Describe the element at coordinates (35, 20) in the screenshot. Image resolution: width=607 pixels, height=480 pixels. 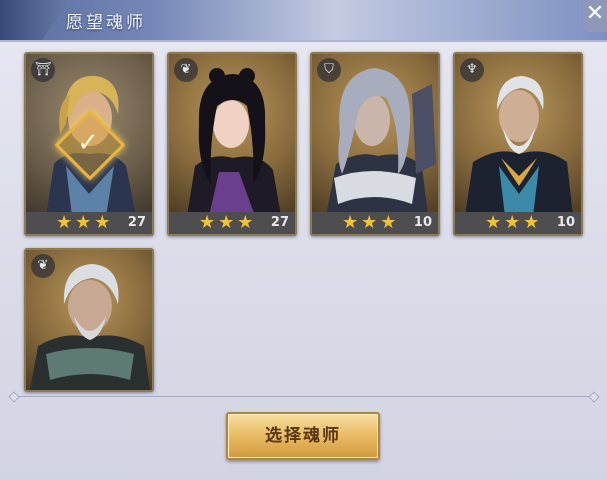
I see `header-ornament` at that location.